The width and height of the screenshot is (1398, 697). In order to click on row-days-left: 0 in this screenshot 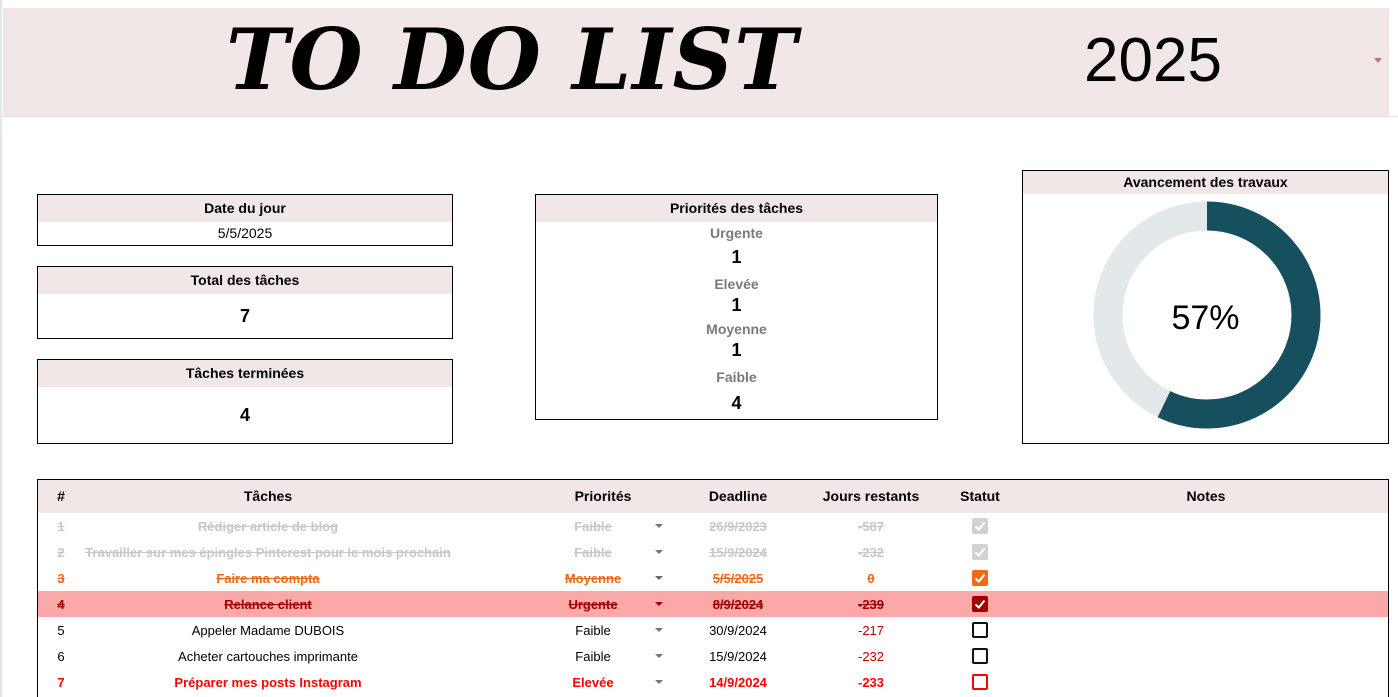, I will do `click(871, 578)`.